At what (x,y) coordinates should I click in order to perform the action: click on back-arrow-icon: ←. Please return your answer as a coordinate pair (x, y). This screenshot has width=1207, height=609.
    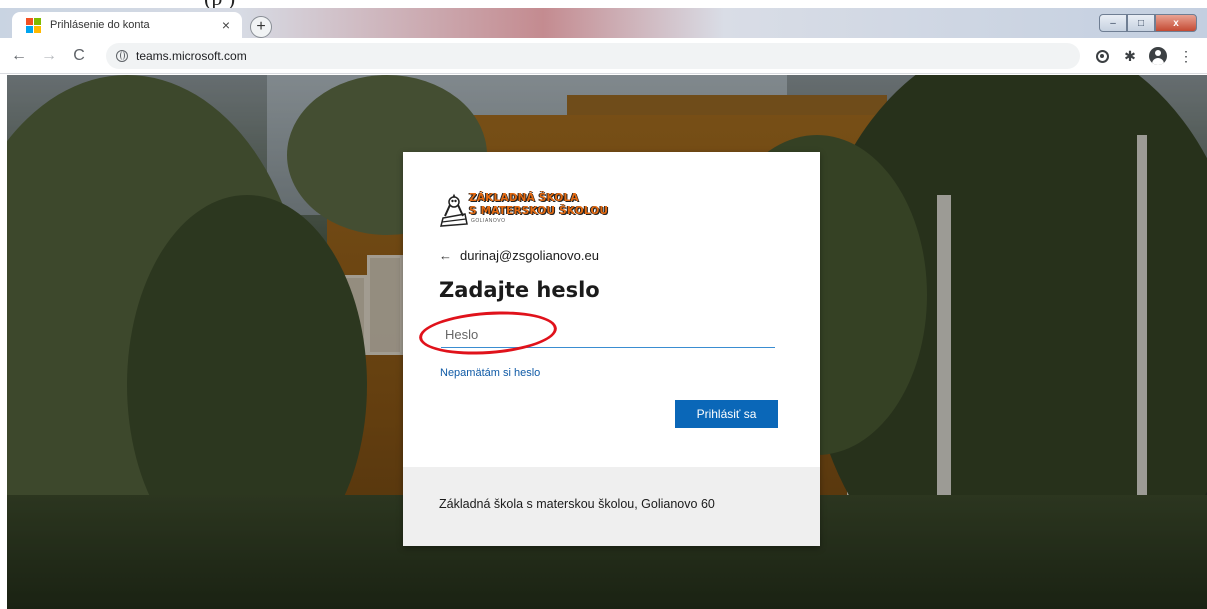
    Looking at the image, I should click on (445, 255).